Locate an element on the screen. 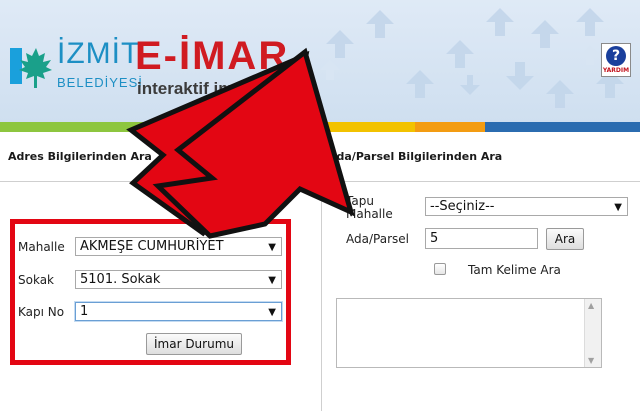 The image size is (640, 411). header-color-strip is located at coordinates (320, 127).